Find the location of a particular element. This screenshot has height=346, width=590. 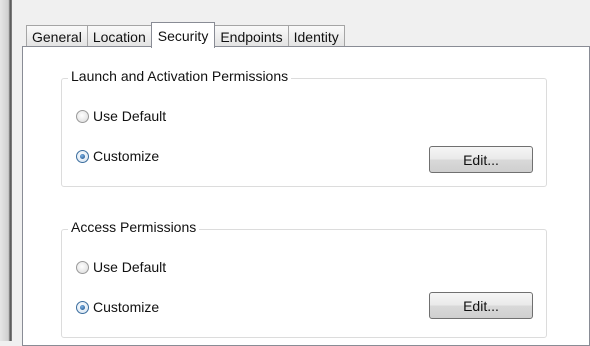

tab-location: Location is located at coordinates (119, 36).